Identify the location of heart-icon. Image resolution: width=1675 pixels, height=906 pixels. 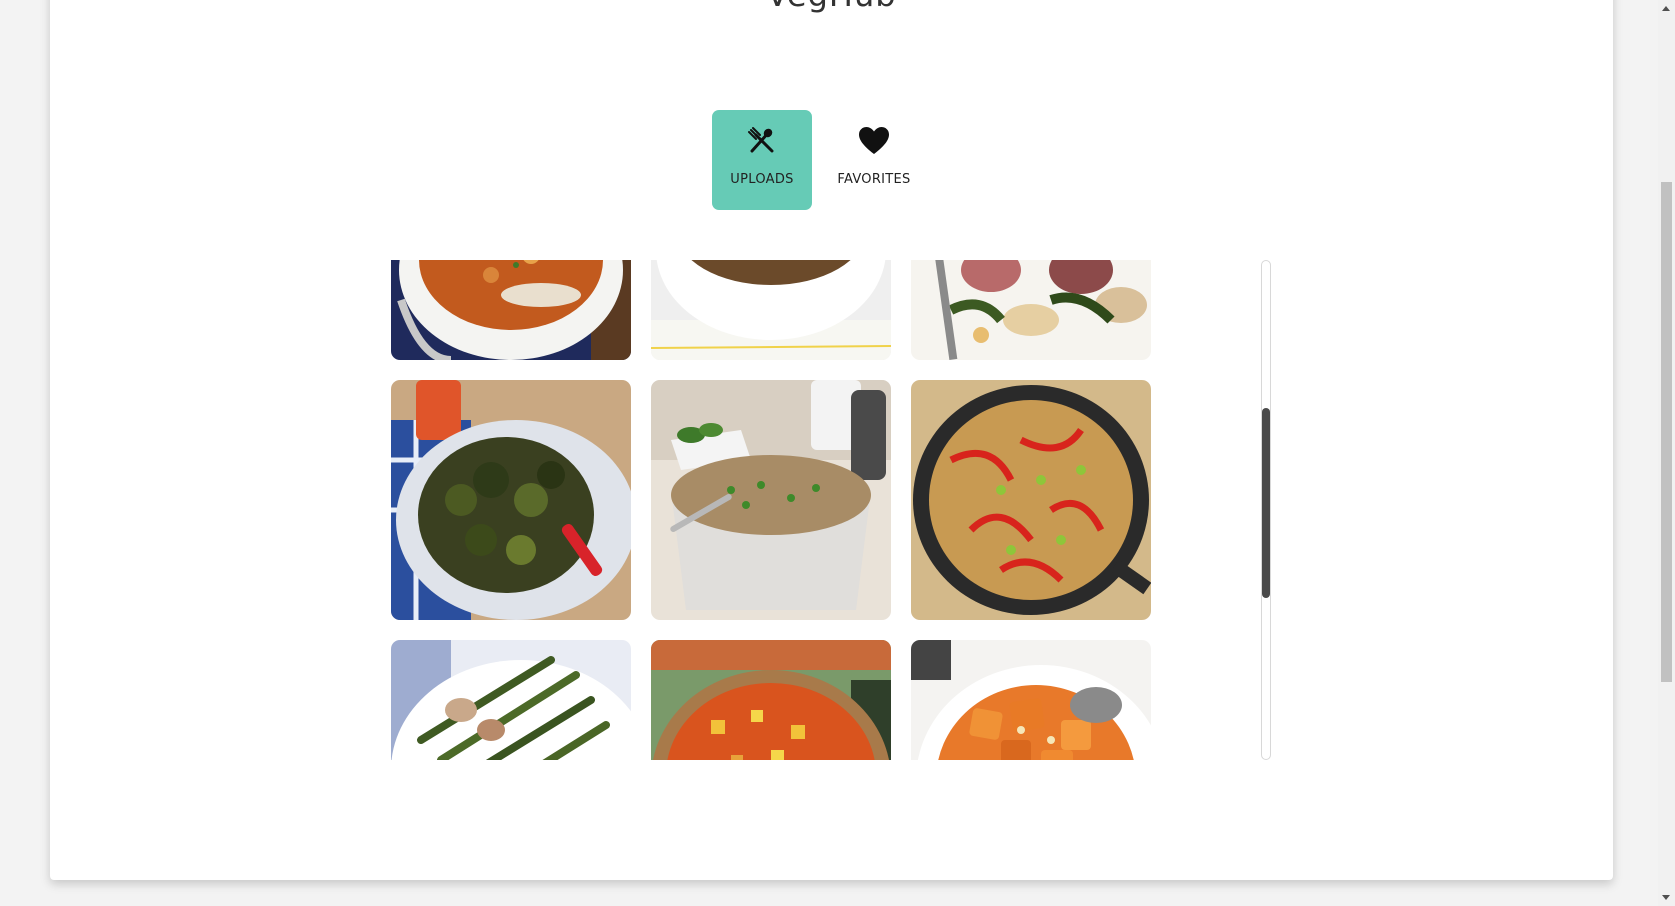
(874, 141).